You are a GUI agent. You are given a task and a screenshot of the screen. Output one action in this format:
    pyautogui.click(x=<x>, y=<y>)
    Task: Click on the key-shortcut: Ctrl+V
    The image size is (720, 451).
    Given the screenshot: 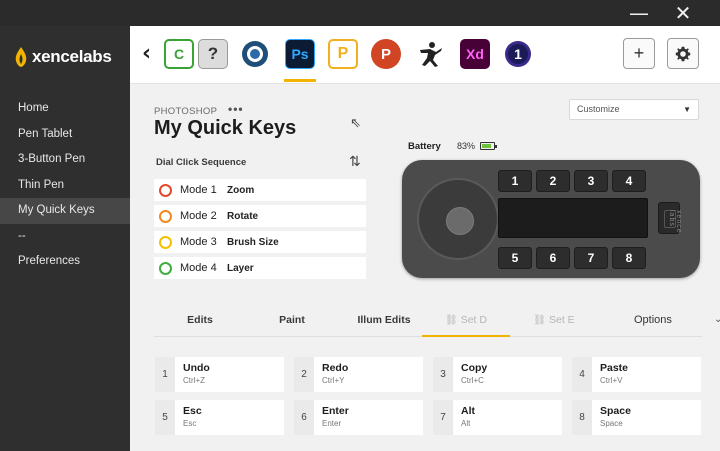 What is the action you would take?
    pyautogui.click(x=611, y=380)
    